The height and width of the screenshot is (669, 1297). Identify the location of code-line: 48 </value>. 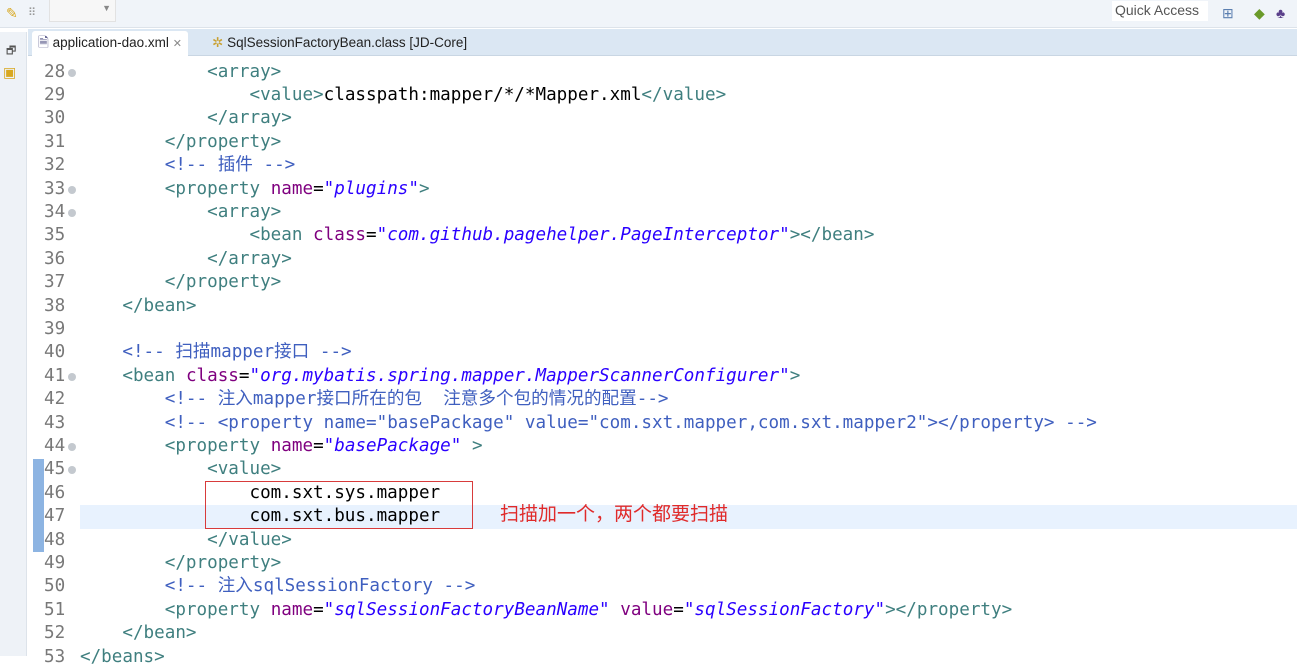
(662, 540).